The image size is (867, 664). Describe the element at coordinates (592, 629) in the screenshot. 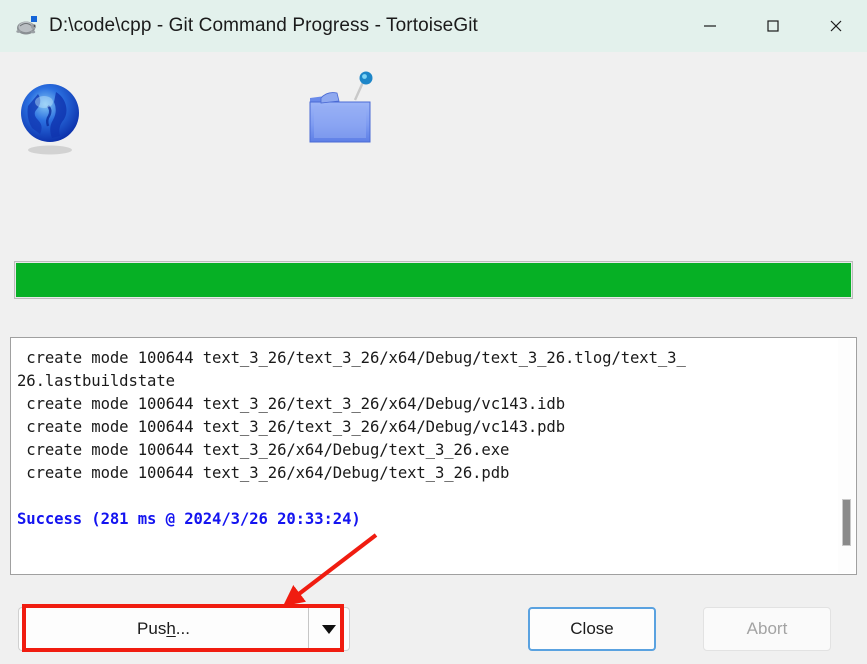

I see `close-dialog-button: Close` at that location.